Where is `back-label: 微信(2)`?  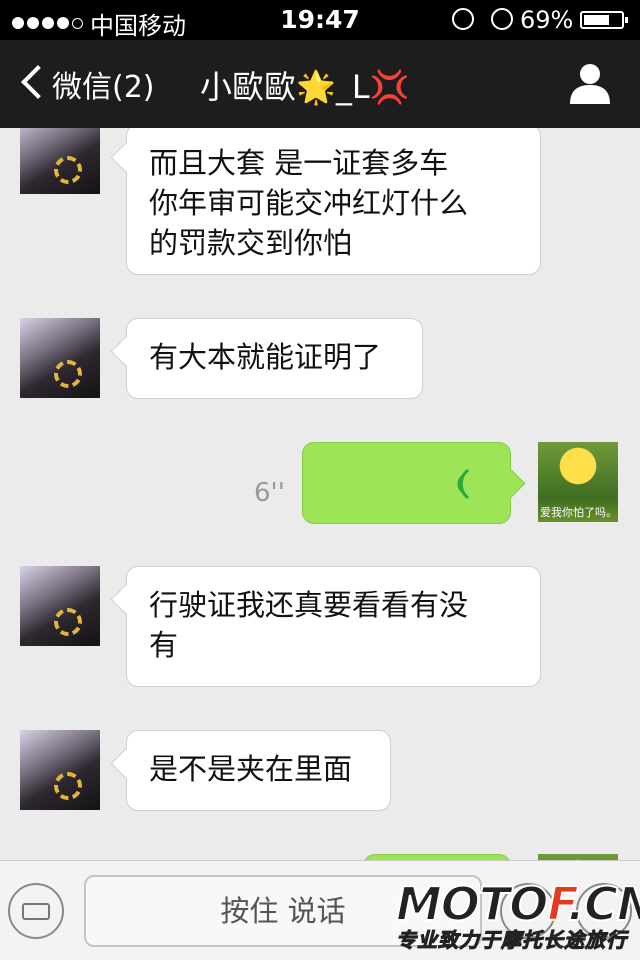 back-label: 微信(2) is located at coordinates (103, 87).